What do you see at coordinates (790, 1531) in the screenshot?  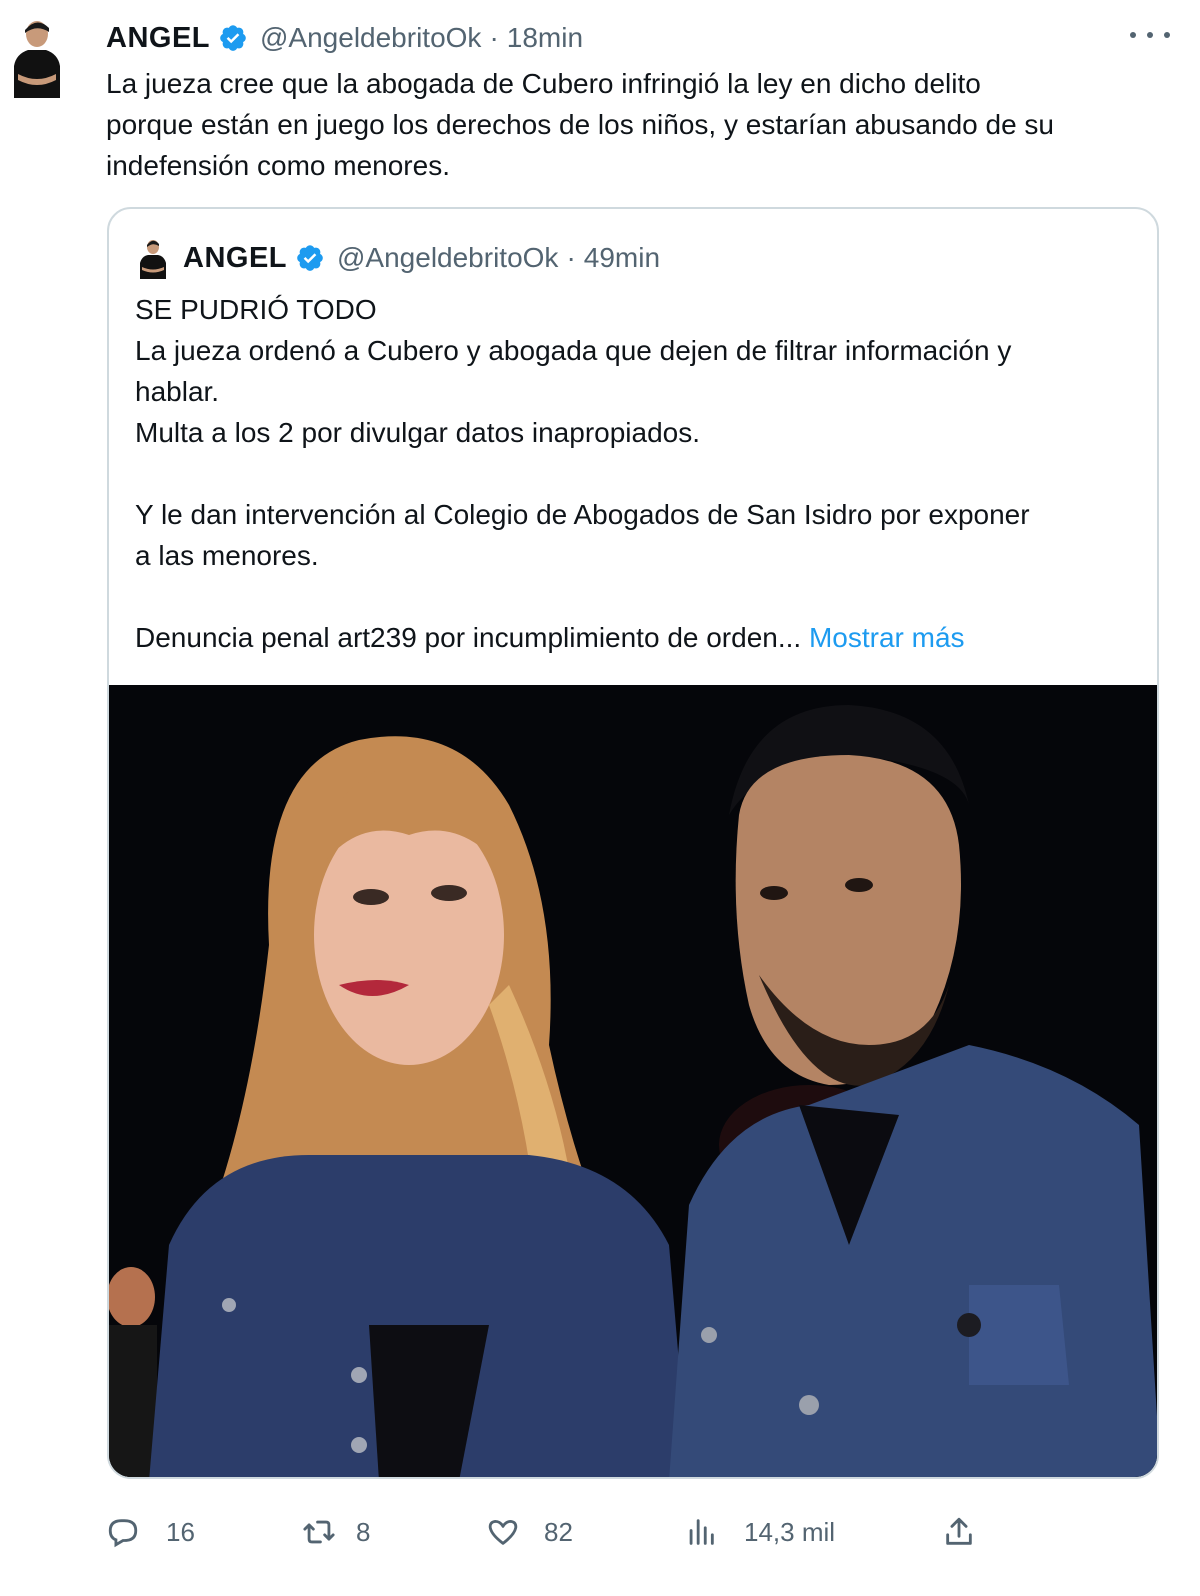 I see `views-count: 14,3 mil` at bounding box center [790, 1531].